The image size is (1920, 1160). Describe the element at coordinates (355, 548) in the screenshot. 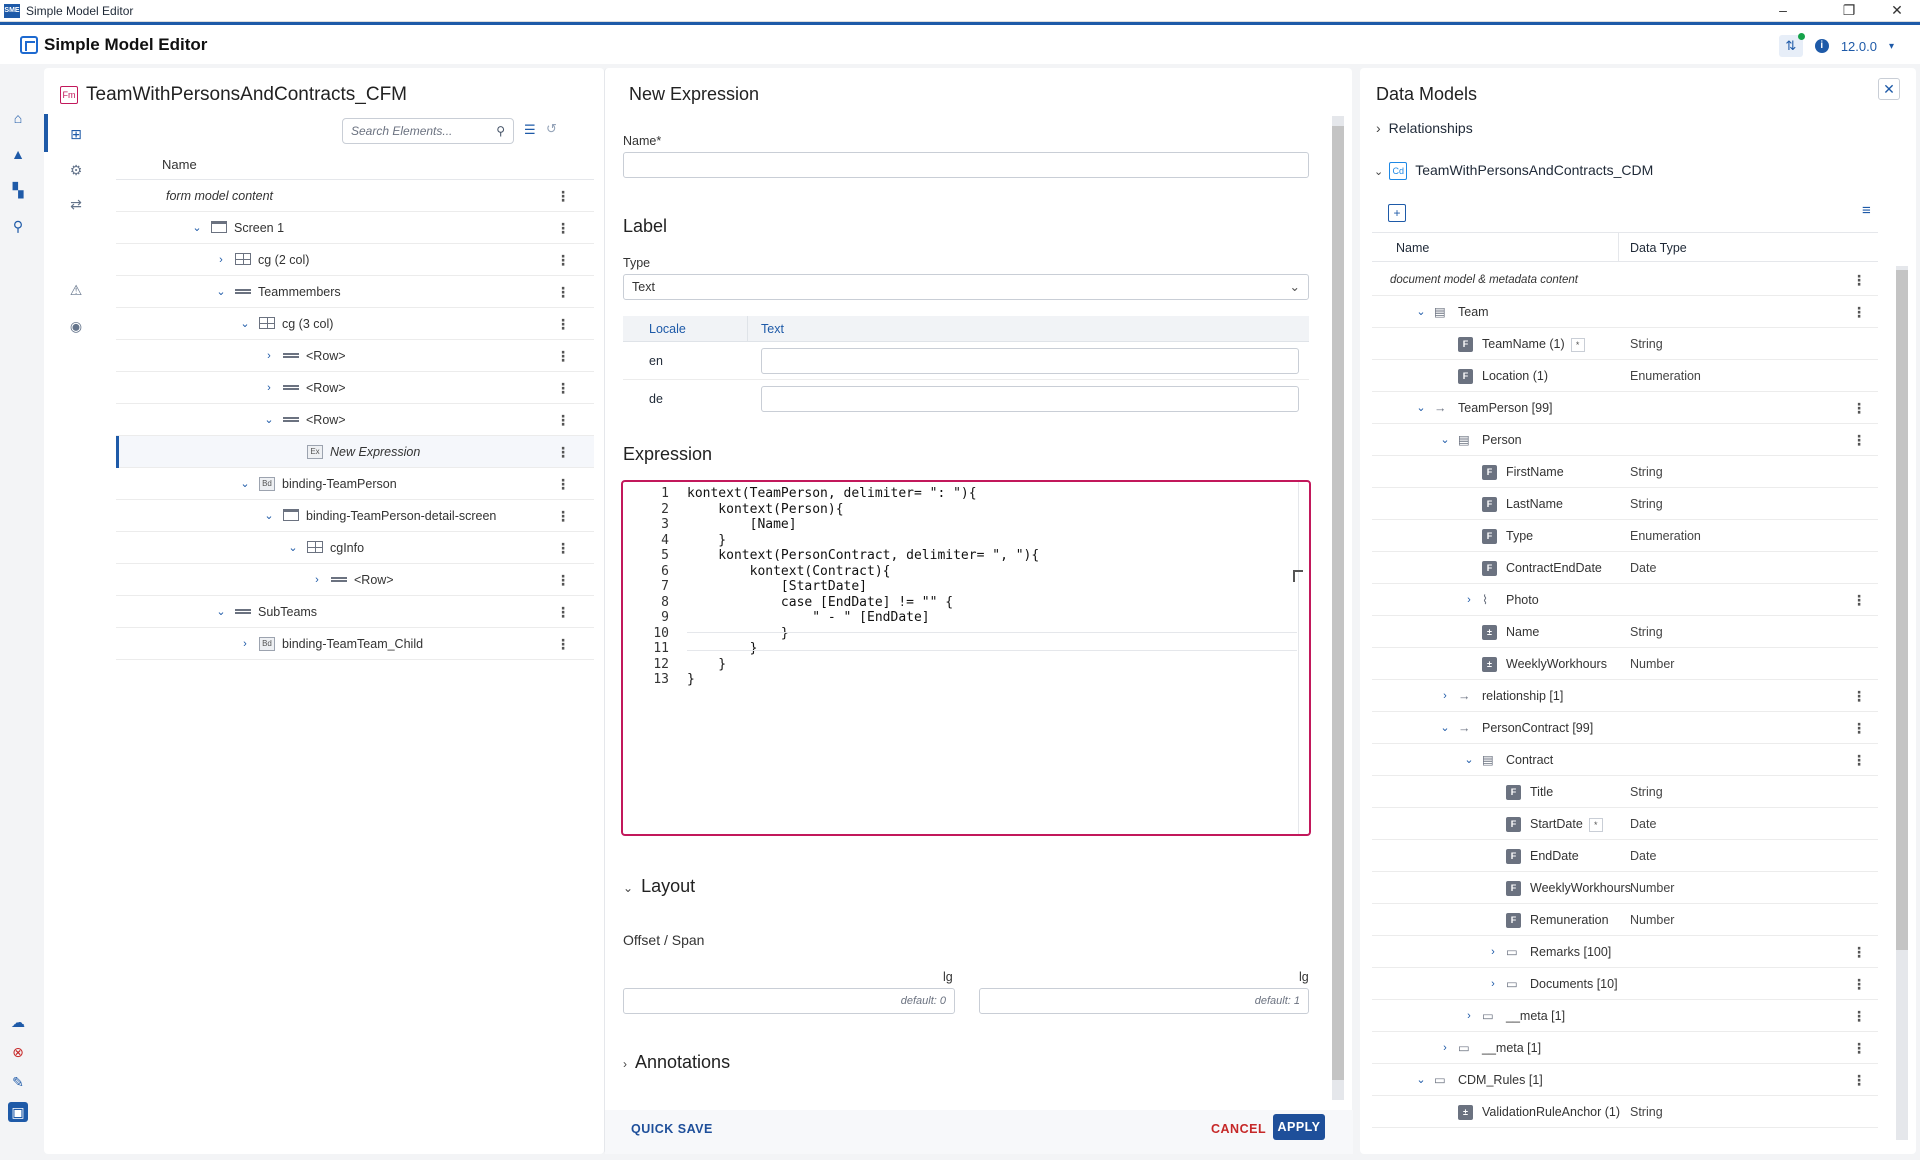

I see `tree-row: ⌄ cgInfo ⋮` at that location.